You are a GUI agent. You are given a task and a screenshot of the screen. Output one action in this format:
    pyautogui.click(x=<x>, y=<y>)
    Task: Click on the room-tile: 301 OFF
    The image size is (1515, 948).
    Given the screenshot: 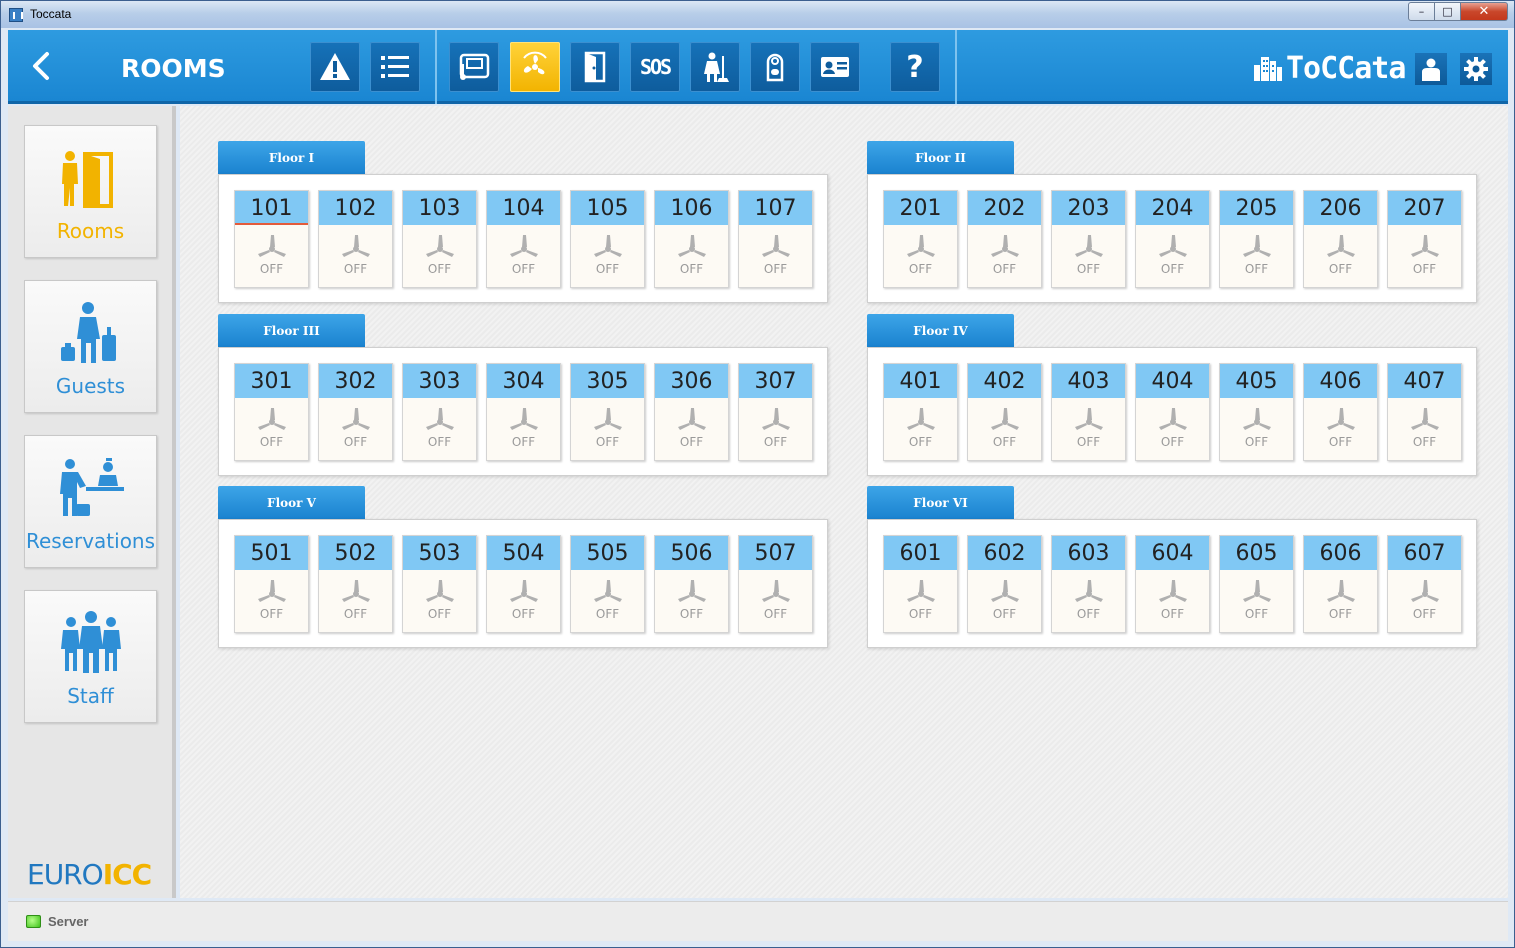 What is the action you would take?
    pyautogui.click(x=271, y=412)
    